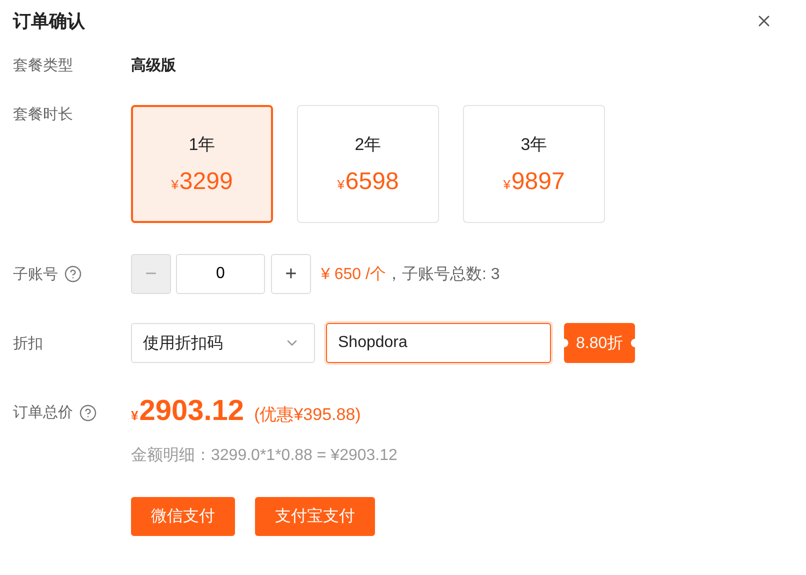  Describe the element at coordinates (220, 274) in the screenshot. I see `quantity-field: 0` at that location.